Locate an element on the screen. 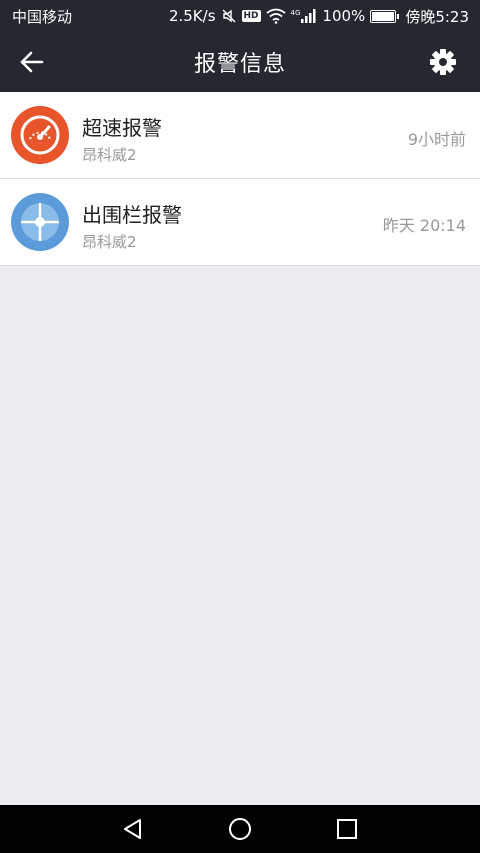  status-indicators: 2.5K/s HD 4G 100% 傍晚5:23 is located at coordinates (319, 16).